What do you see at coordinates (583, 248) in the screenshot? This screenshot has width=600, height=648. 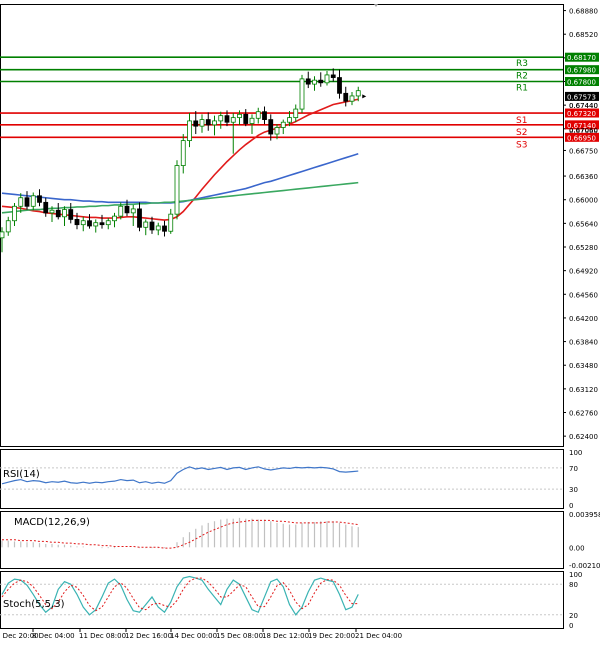 I see `price-y-tick-label: 0.65280` at bounding box center [583, 248].